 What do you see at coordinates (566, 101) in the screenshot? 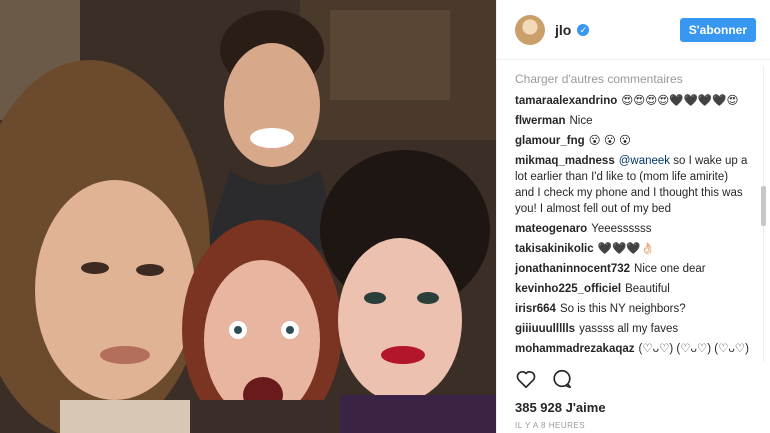
I see `comment-username: tamaraalexandrino` at bounding box center [566, 101].